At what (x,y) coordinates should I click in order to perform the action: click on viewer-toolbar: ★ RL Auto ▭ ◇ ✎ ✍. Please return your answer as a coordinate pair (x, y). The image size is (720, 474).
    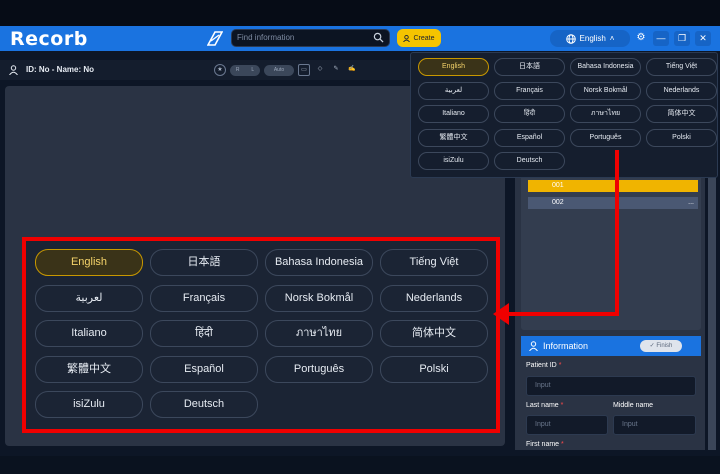
    Looking at the image, I should click on (286, 70).